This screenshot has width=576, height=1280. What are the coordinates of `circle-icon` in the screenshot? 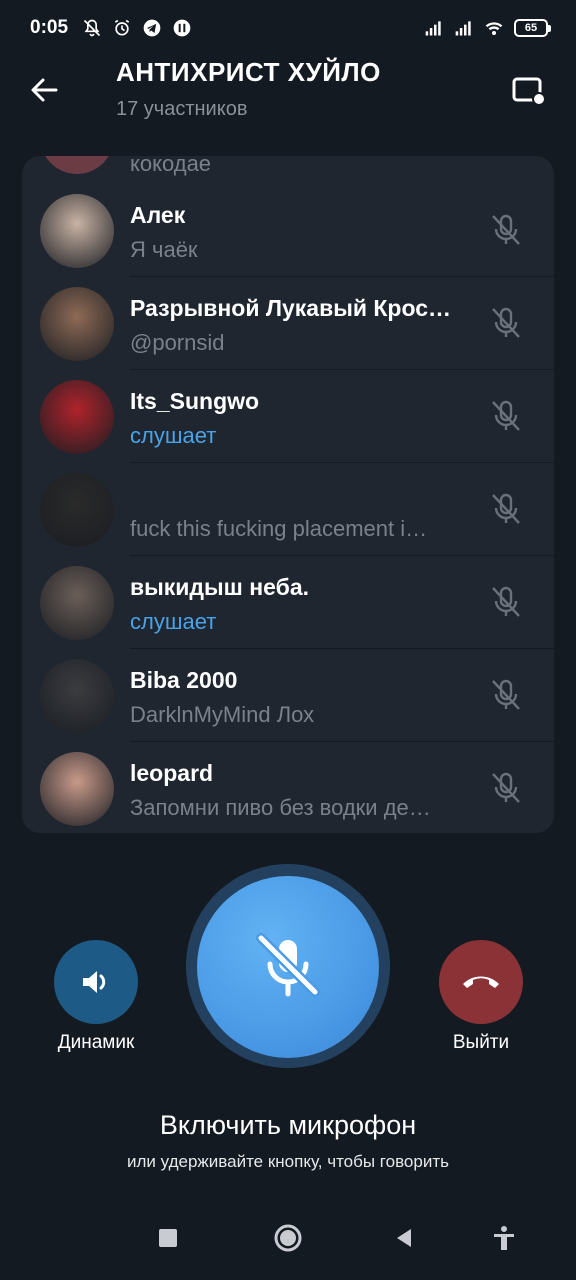 It's located at (288, 1238).